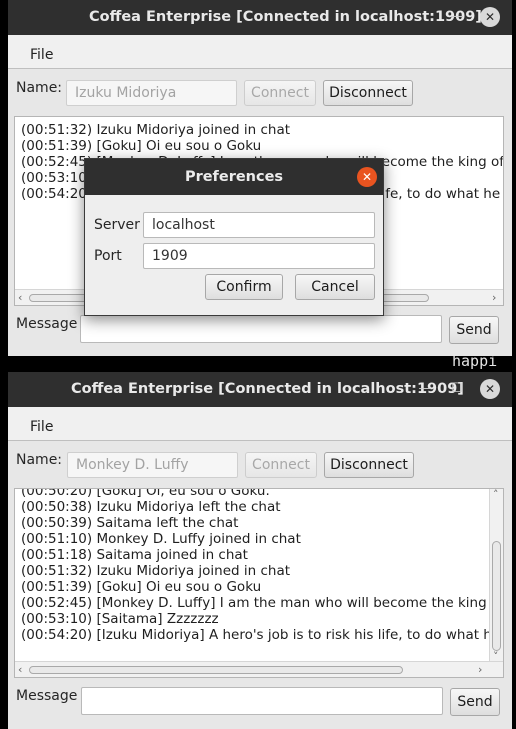  I want to click on chat-line: (00:53:10) [Saitama] Zzzzzzz, so click(120, 619).